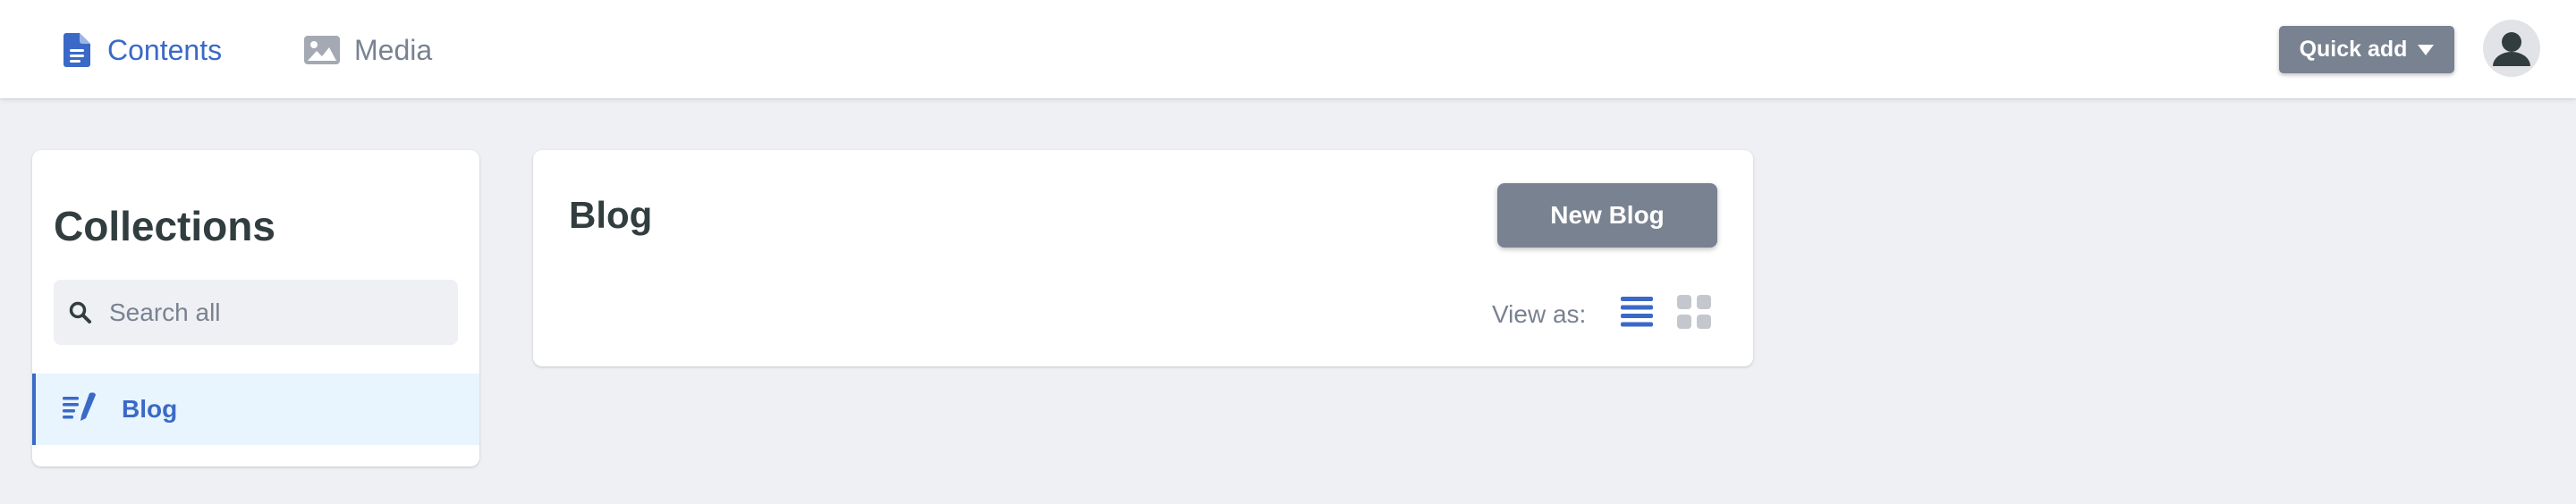  What do you see at coordinates (2426, 49) in the screenshot?
I see `caret-down-icon` at bounding box center [2426, 49].